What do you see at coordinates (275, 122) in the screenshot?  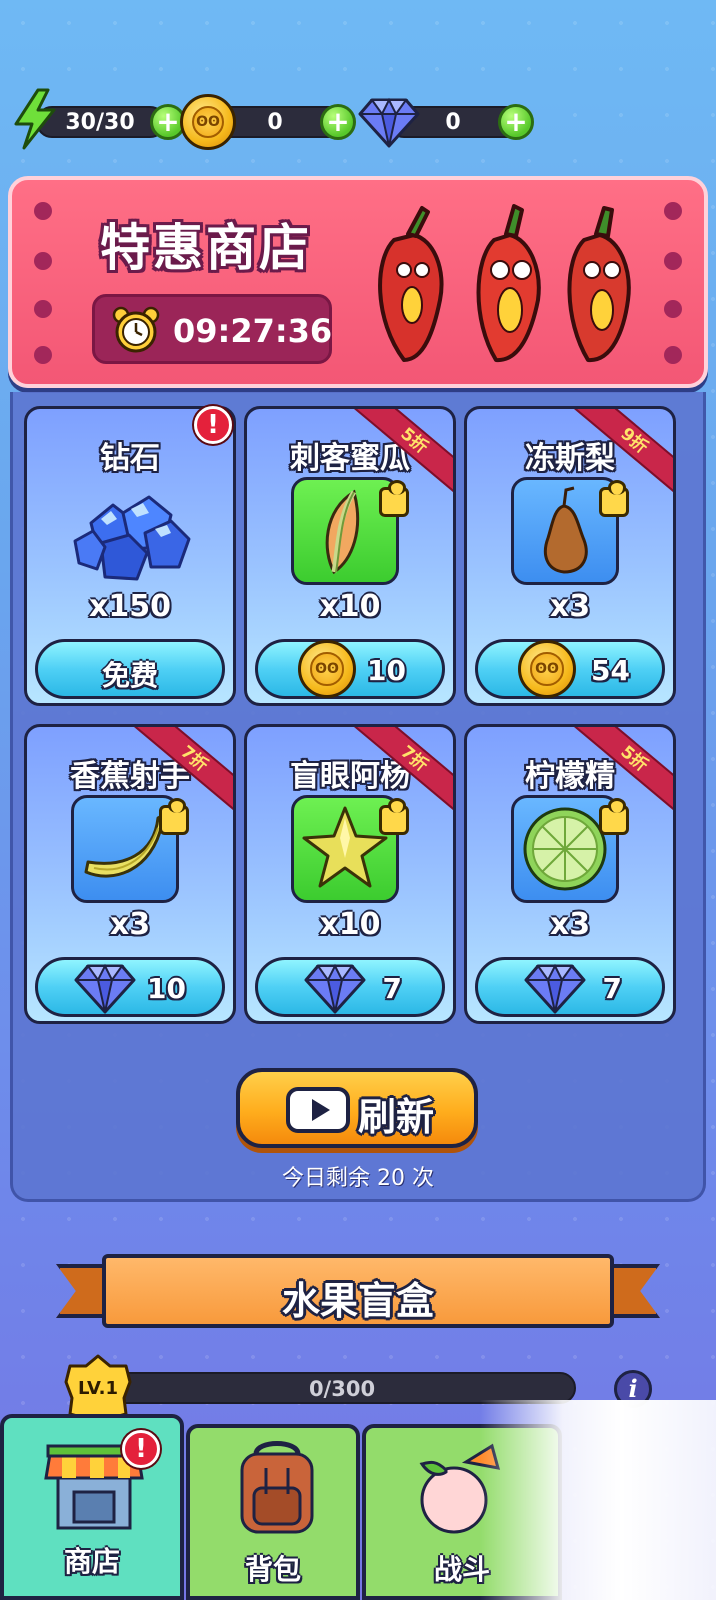 I see `coin-value: 0` at bounding box center [275, 122].